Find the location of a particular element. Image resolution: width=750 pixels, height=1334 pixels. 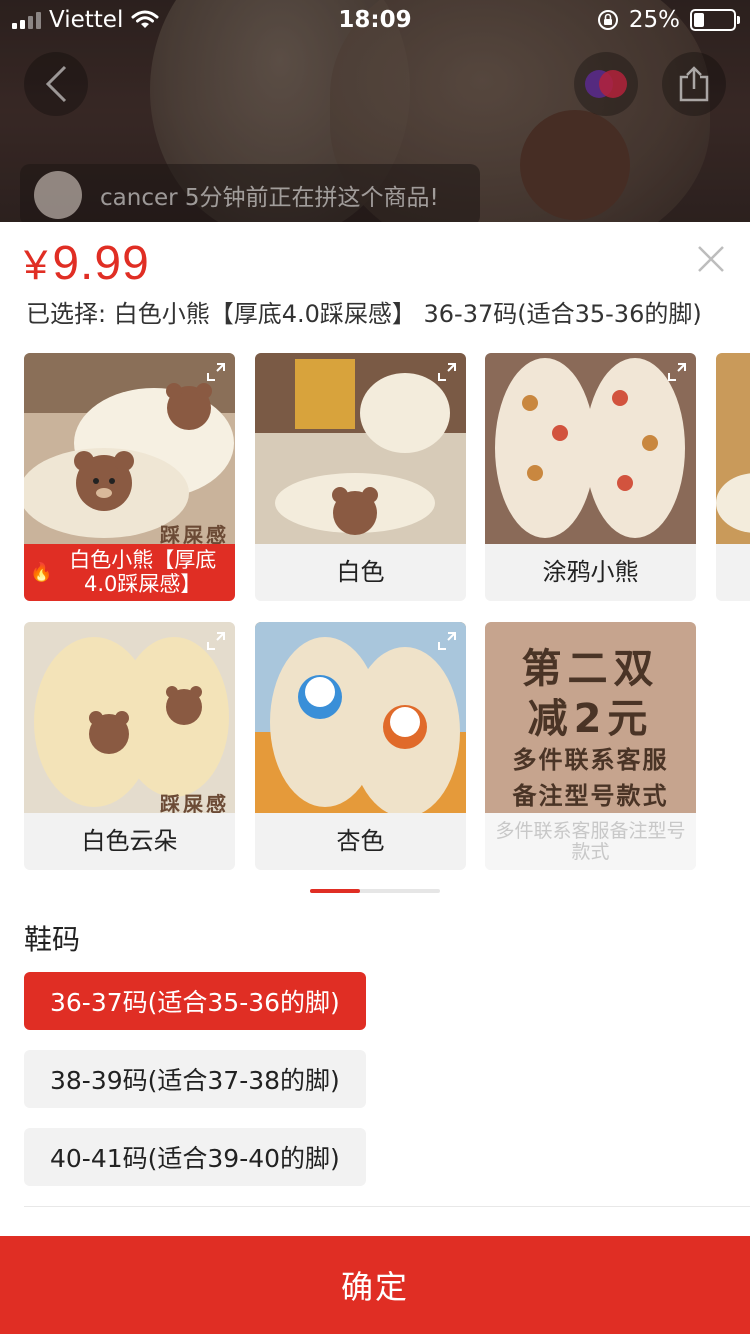

size-option-40-41: 40-41码(适合39-40的脚) is located at coordinates (195, 1157).